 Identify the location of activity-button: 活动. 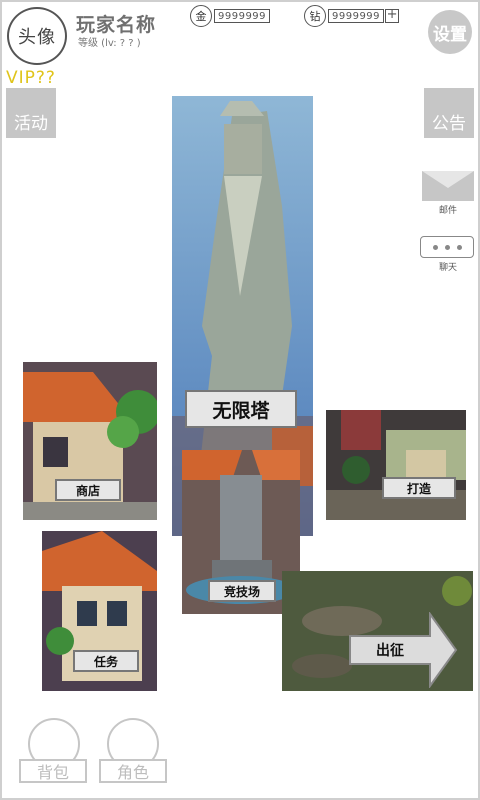
(31, 113).